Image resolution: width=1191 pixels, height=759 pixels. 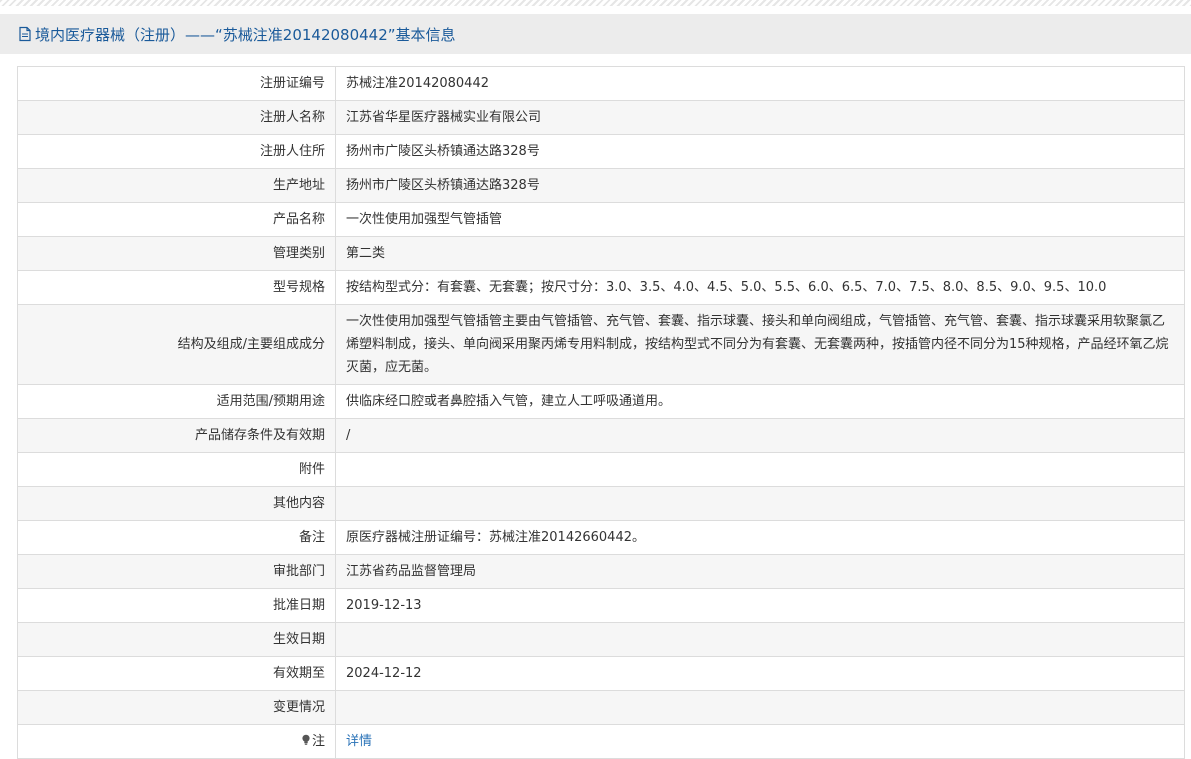 I want to click on table-row: 变更情况, so click(x=601, y=707).